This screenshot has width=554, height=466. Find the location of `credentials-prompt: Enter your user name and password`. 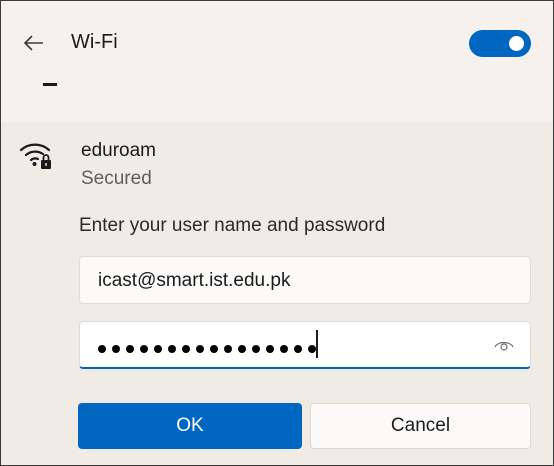

credentials-prompt: Enter your user name and password is located at coordinates (232, 225).